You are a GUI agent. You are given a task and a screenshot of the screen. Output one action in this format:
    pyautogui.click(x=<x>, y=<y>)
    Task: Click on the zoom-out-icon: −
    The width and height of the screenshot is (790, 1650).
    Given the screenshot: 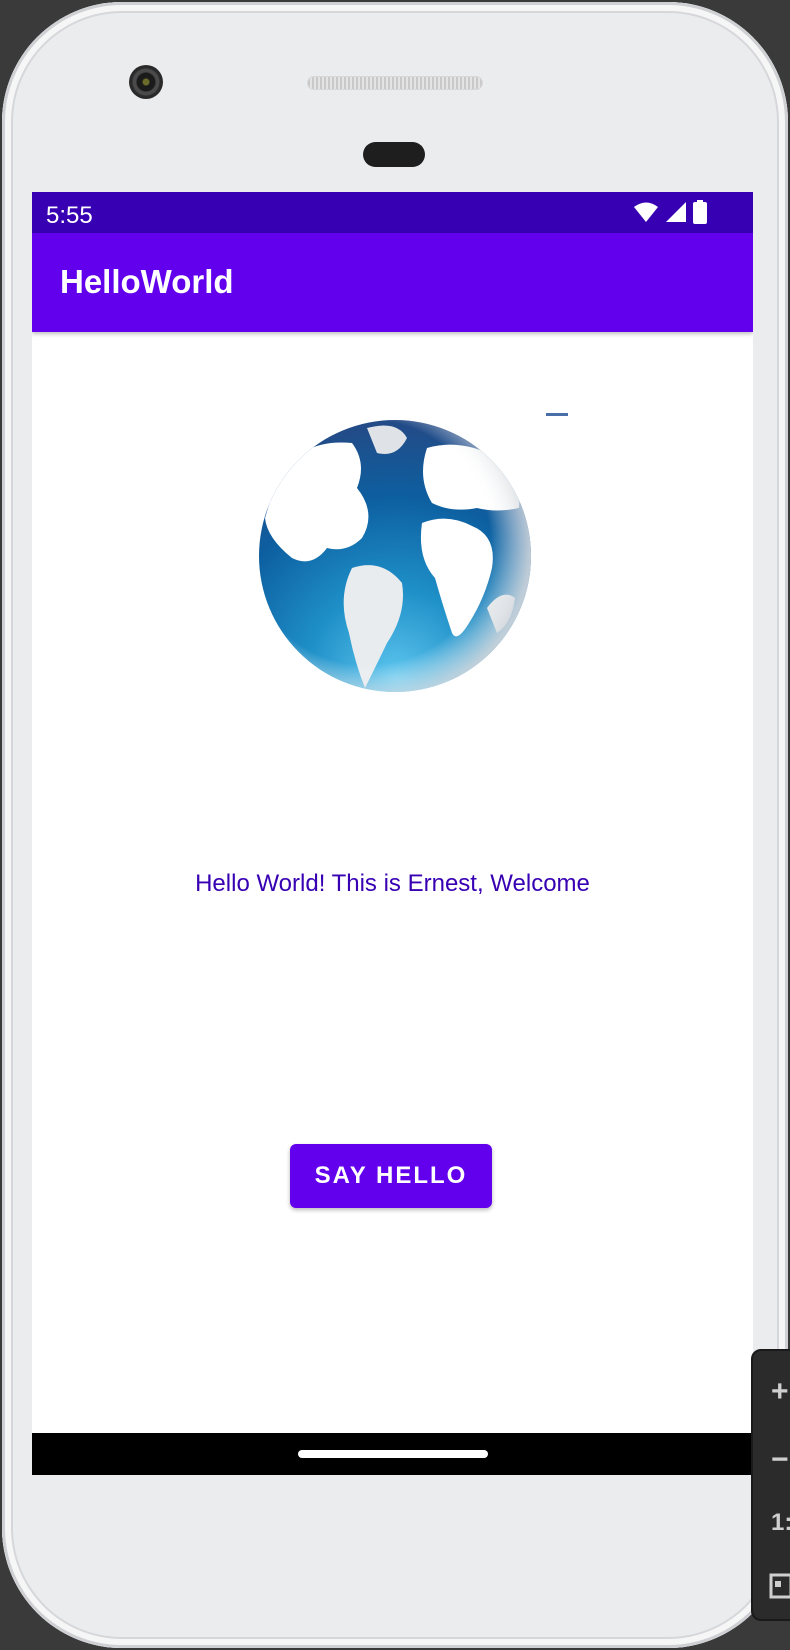 What is the action you would take?
    pyautogui.click(x=780, y=1460)
    